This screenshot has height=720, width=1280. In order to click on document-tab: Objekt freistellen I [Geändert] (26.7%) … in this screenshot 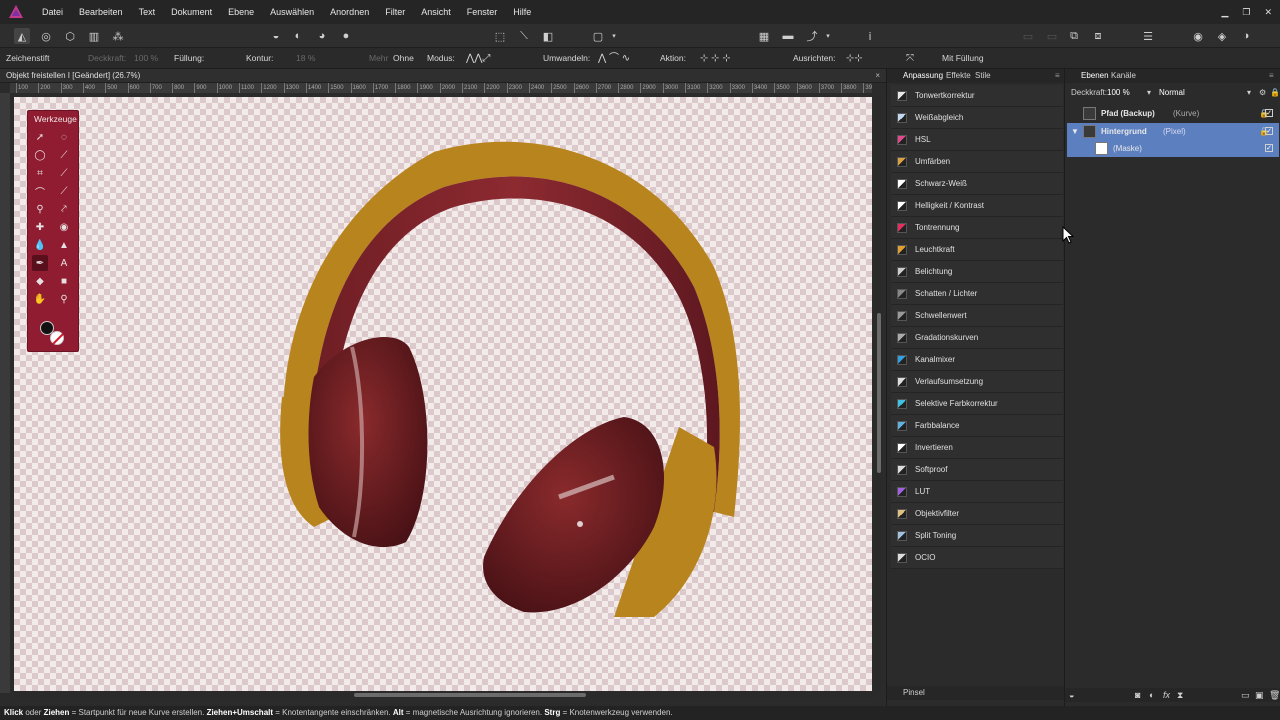, I will do `click(443, 76)`.